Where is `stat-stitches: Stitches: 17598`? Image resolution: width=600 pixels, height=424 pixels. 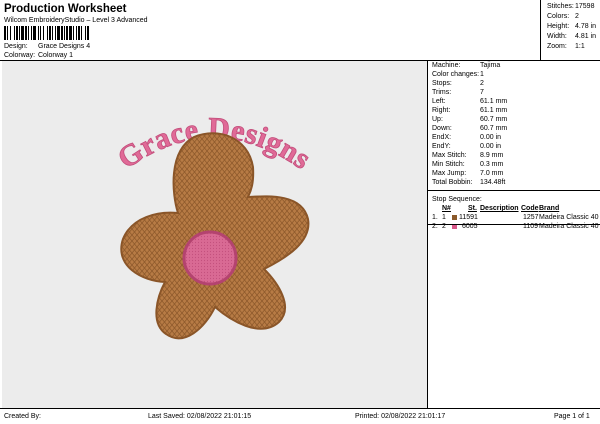 stat-stitches: Stitches: 17598 is located at coordinates (571, 6).